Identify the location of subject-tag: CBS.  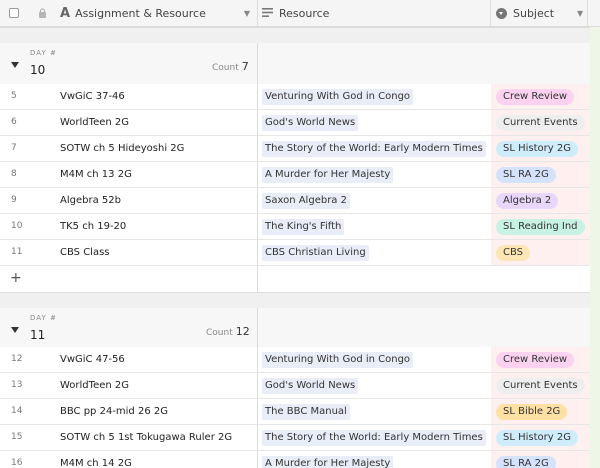
(513, 253).